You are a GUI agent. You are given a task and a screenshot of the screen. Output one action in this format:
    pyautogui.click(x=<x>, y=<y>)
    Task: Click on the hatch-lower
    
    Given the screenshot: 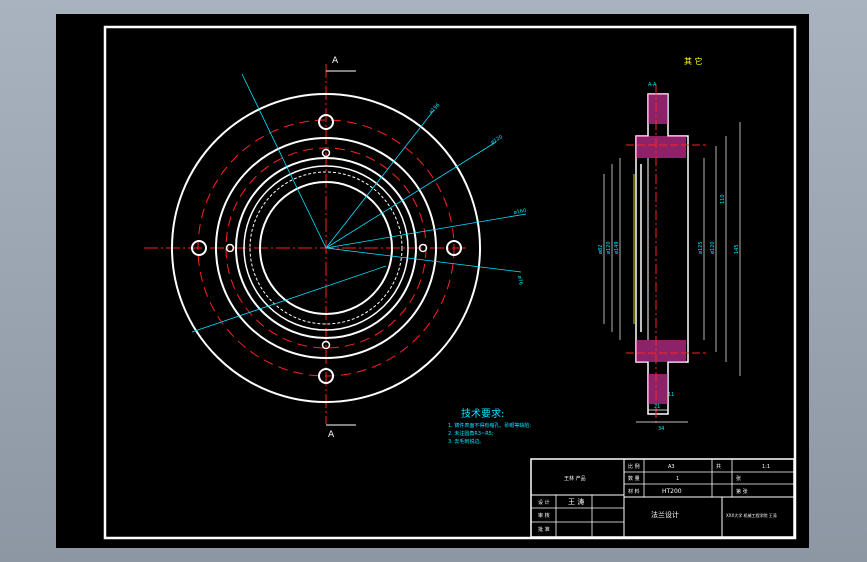 What is the action you would take?
    pyautogui.click(x=661, y=351)
    